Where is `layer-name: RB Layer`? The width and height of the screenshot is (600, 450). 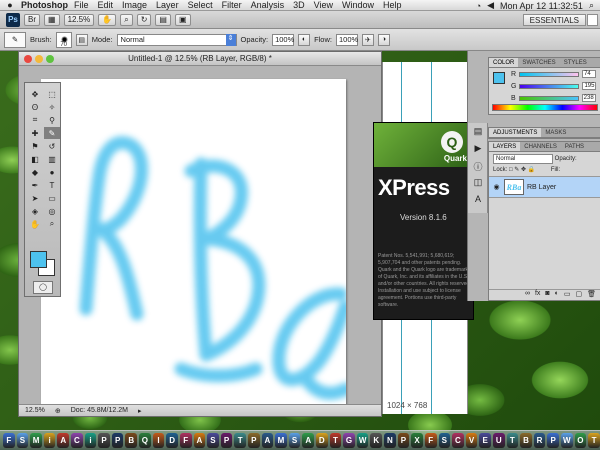 layer-name: RB Layer is located at coordinates (541, 187).